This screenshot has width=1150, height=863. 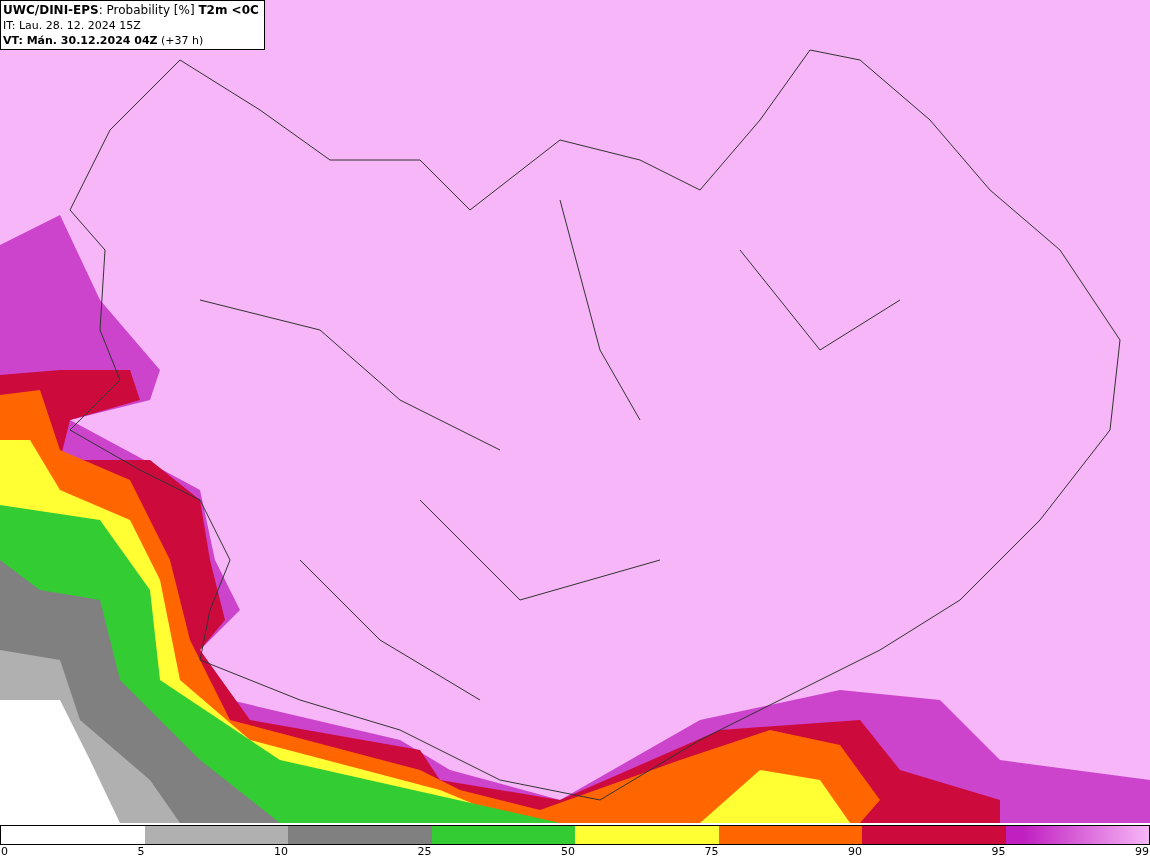 I want to click on scale-label: 25, so click(x=424, y=852).